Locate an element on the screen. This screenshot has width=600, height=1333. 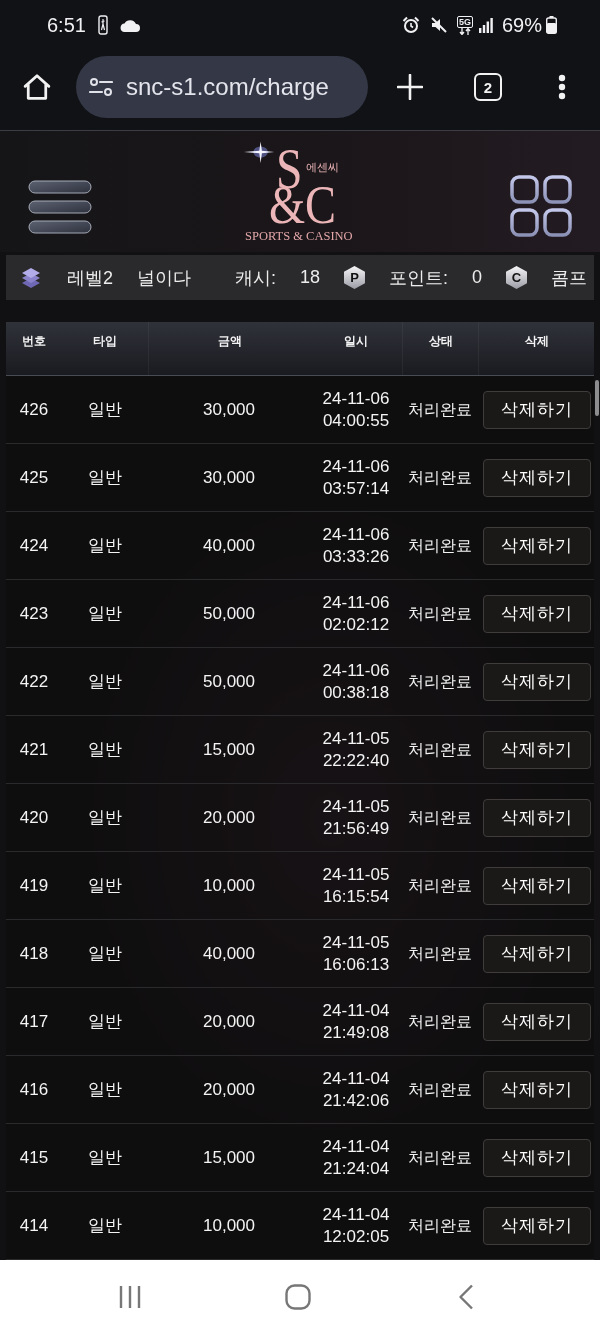
column-header: 일시 is located at coordinates (356, 341).